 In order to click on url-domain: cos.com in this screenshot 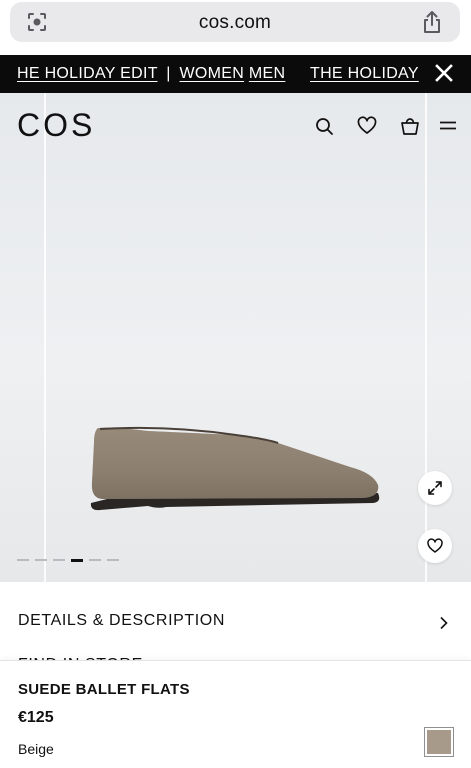, I will do `click(235, 22)`.